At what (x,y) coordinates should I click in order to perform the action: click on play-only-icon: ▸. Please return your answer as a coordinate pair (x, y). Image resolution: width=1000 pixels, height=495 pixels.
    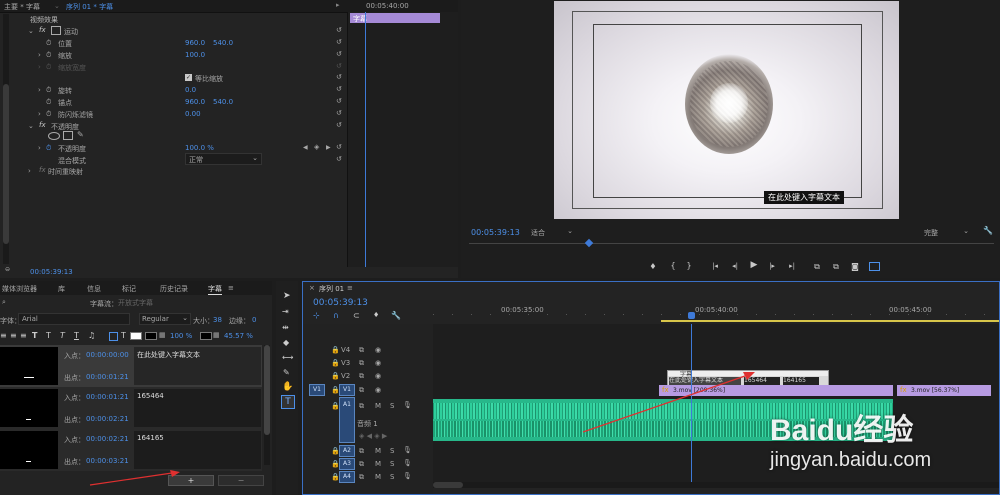
    Looking at the image, I should click on (338, 5).